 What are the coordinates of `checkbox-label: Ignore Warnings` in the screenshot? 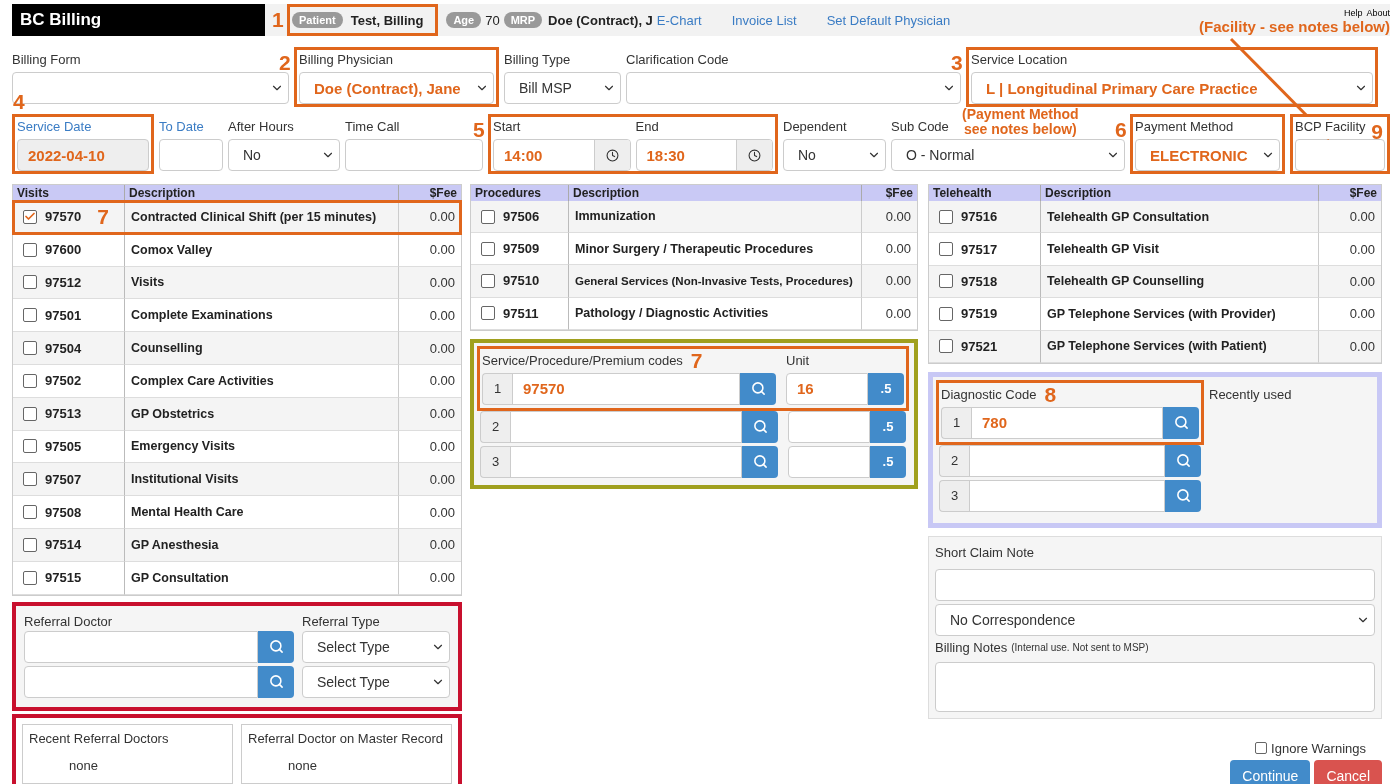 It's located at (1318, 748).